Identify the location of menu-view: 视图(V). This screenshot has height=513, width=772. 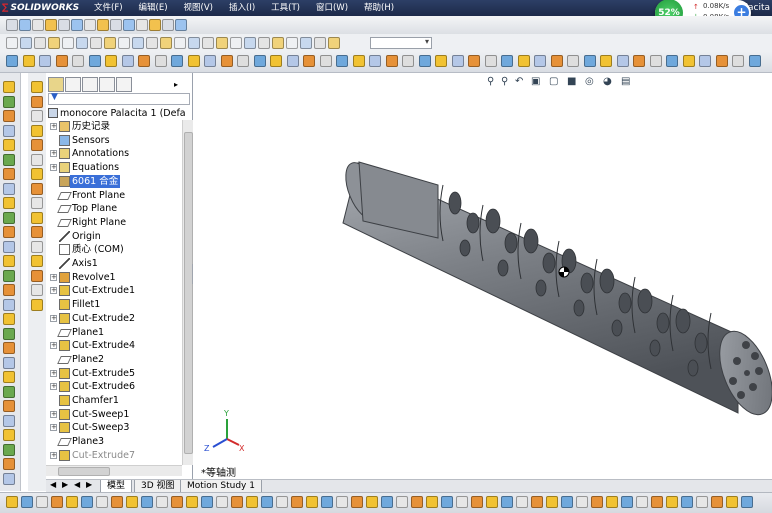
(198, 8).